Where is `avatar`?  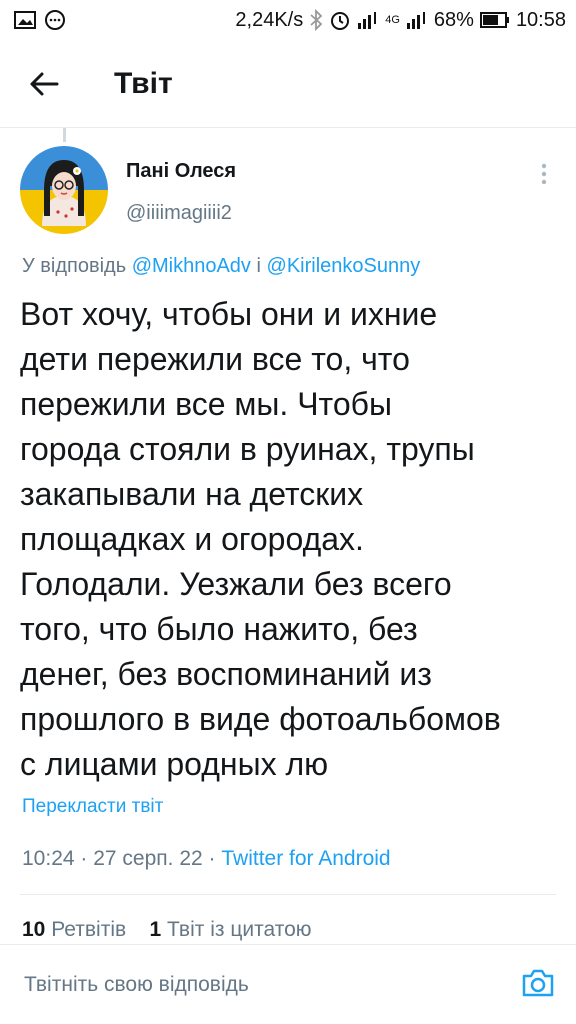 avatar is located at coordinates (64, 190).